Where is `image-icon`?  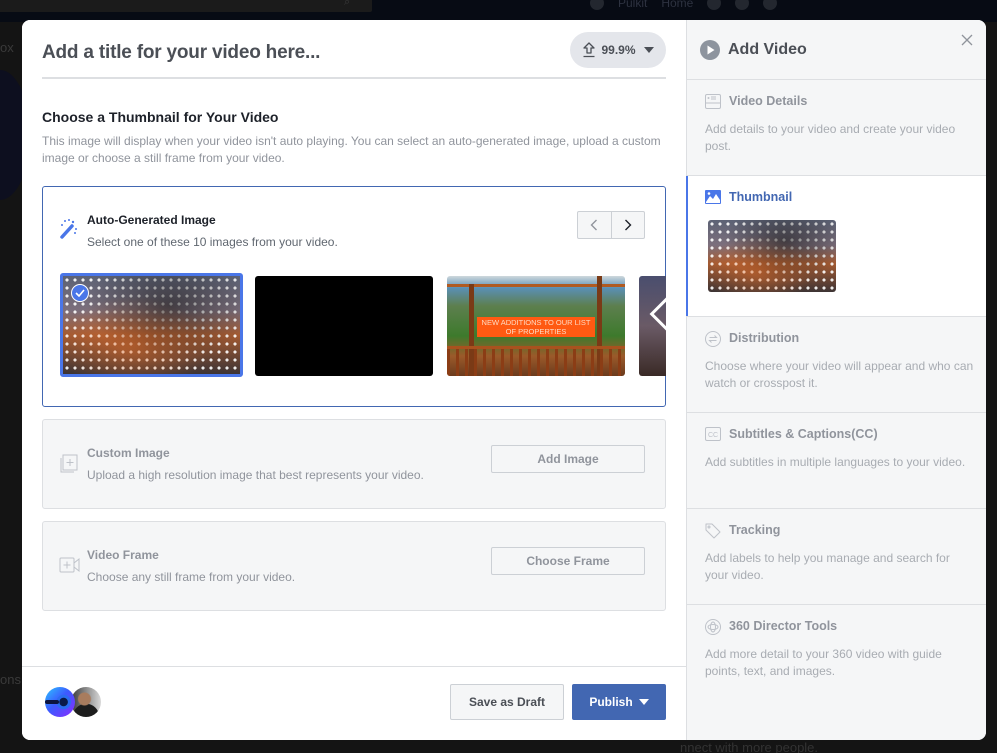 image-icon is located at coordinates (713, 199).